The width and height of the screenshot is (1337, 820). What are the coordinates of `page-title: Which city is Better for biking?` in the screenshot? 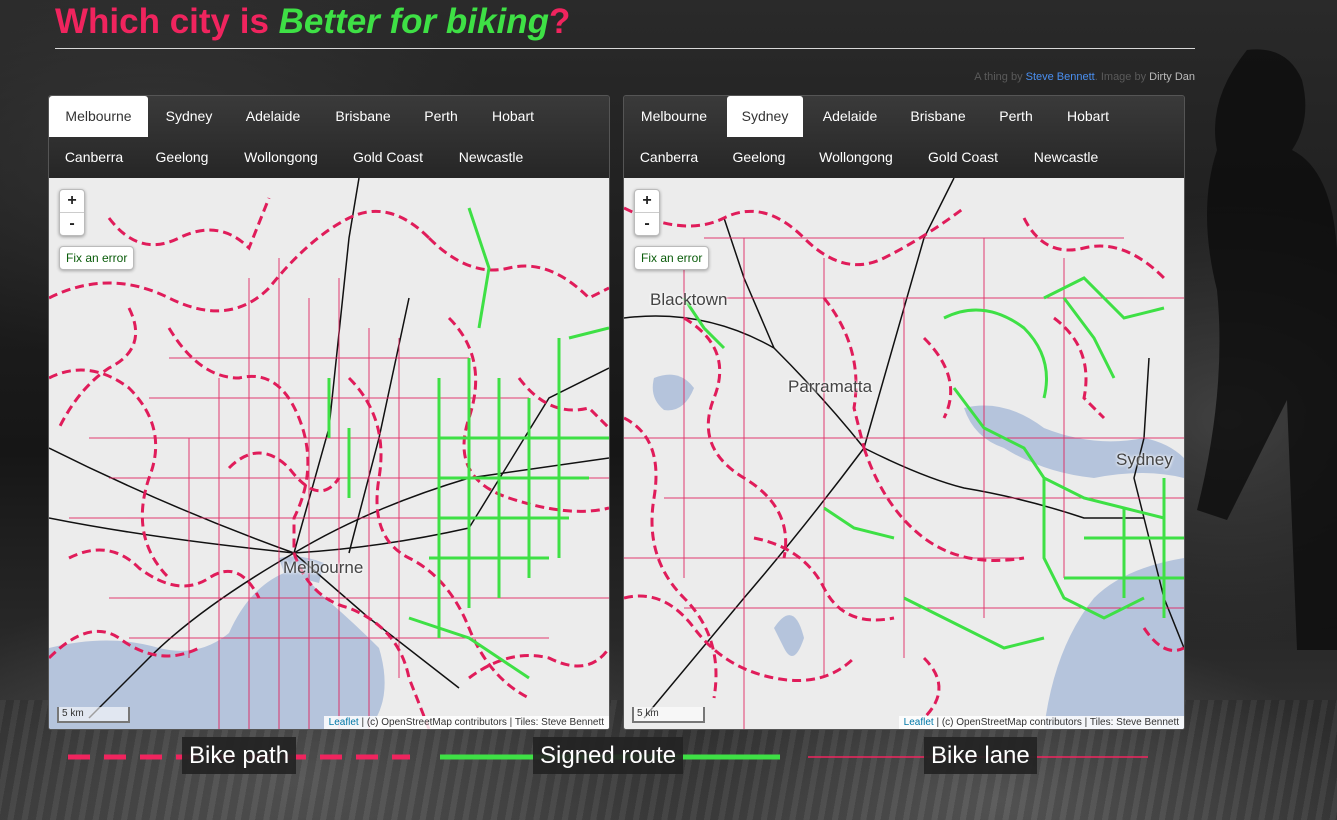 It's located at (312, 22).